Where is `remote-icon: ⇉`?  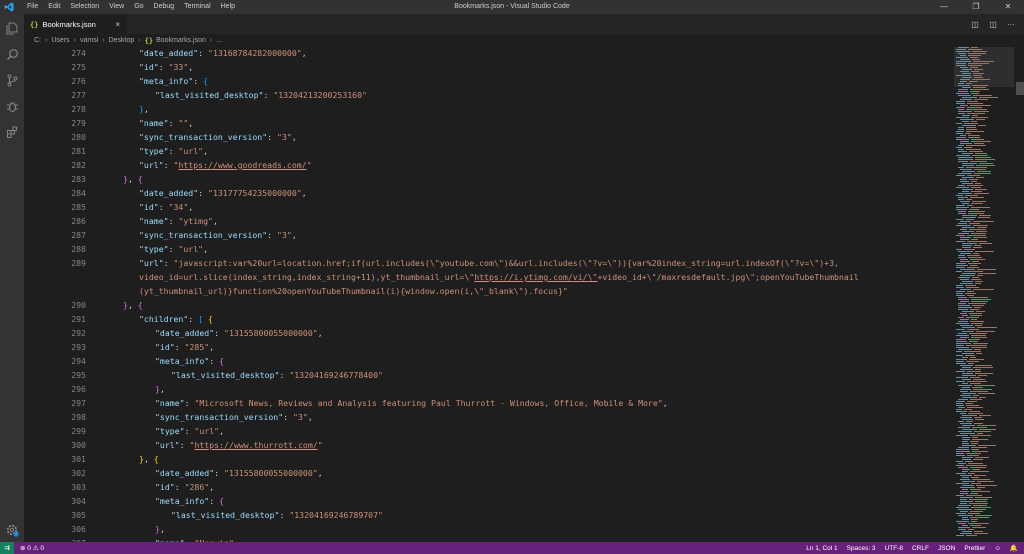 remote-icon: ⇉ is located at coordinates (7, 548).